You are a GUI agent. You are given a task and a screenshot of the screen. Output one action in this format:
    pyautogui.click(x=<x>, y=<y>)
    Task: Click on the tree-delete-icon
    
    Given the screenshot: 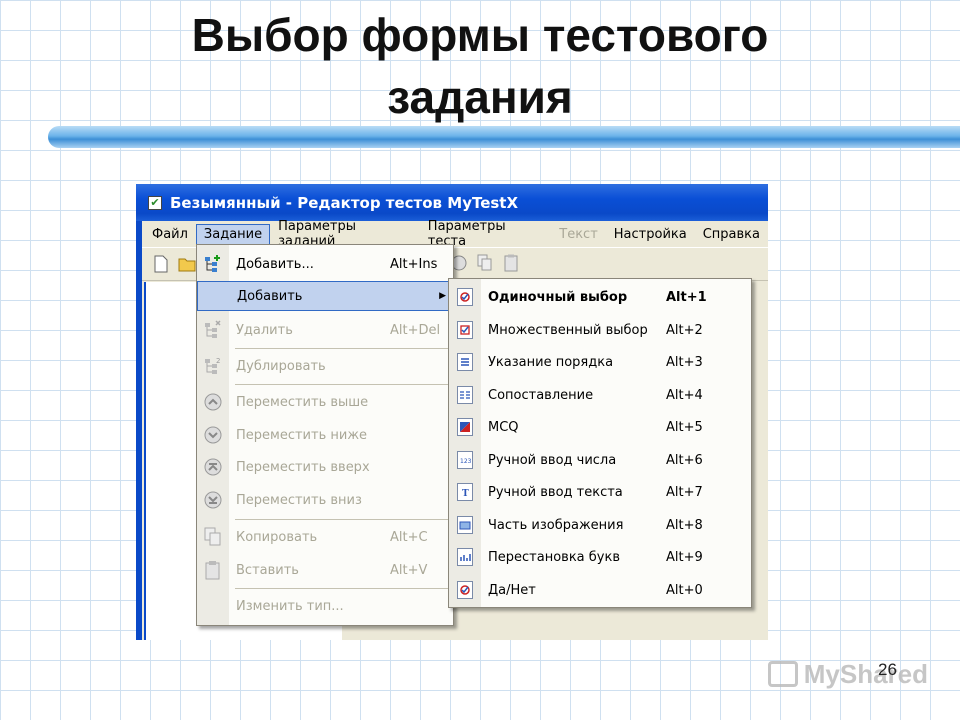 What is the action you would take?
    pyautogui.click(x=213, y=330)
    